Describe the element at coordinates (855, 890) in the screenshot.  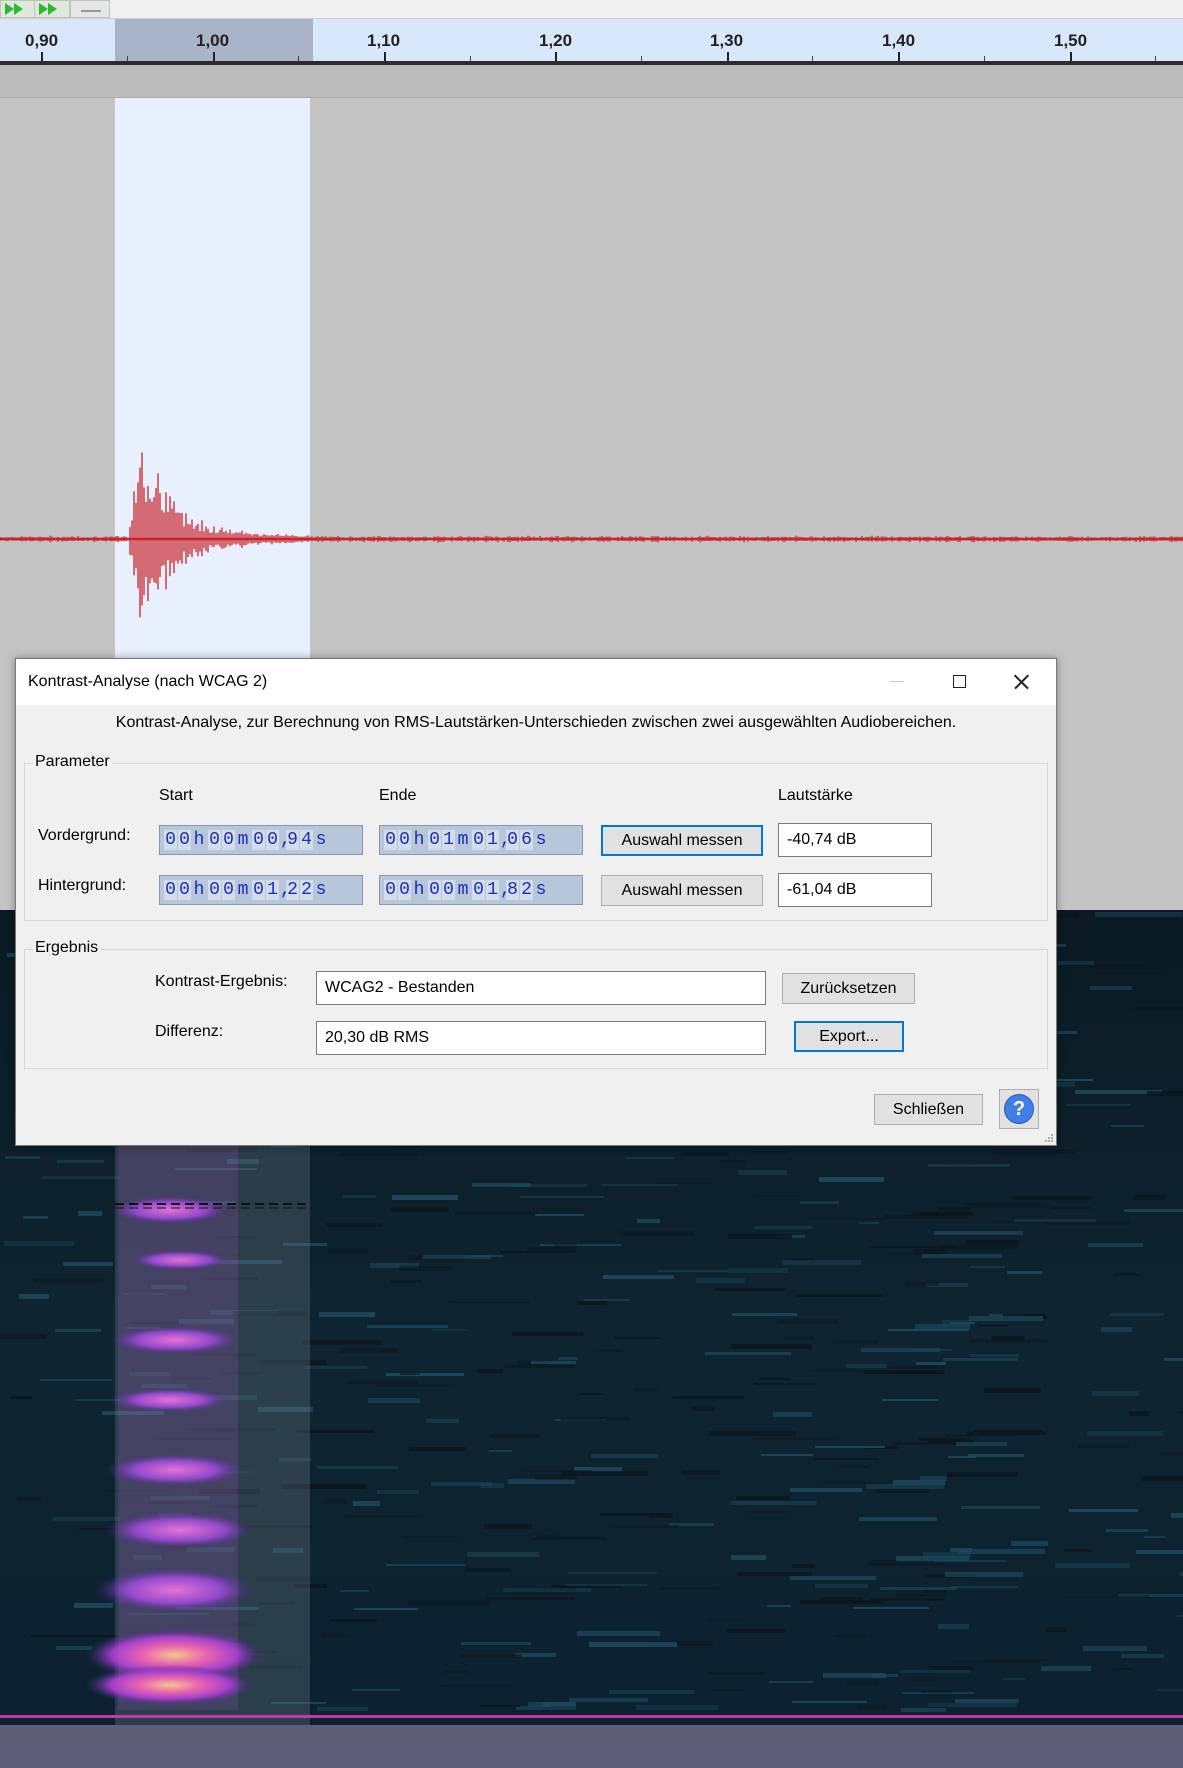
I see `background-volume-field: -61,04 dB` at that location.